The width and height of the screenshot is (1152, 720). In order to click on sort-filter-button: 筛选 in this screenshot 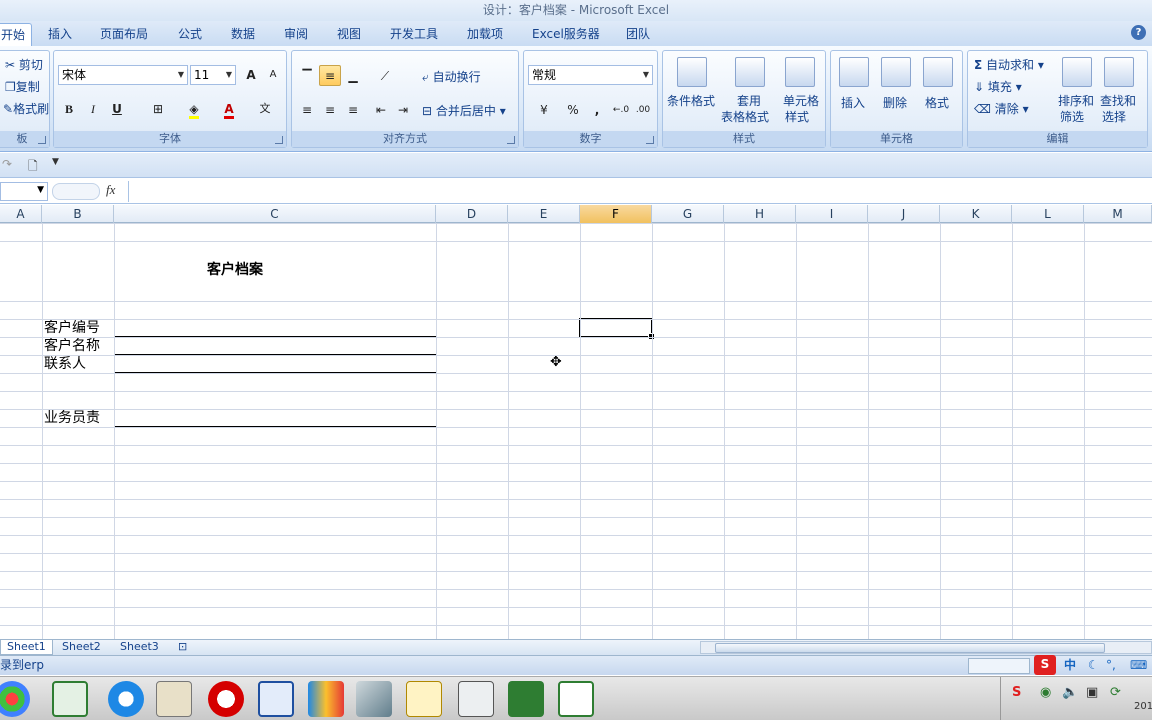, I will do `click(1072, 117)`.